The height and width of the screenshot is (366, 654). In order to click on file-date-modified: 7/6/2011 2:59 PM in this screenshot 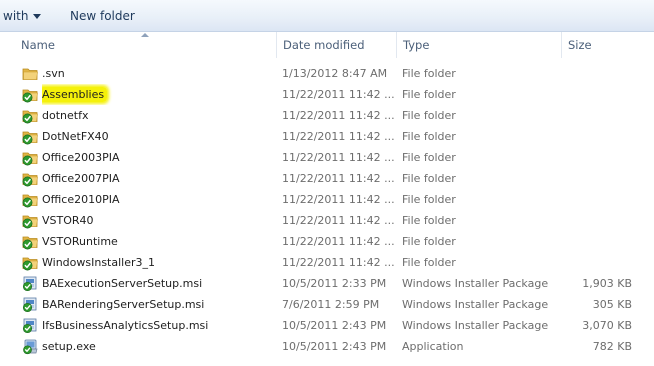, I will do `click(331, 304)`.